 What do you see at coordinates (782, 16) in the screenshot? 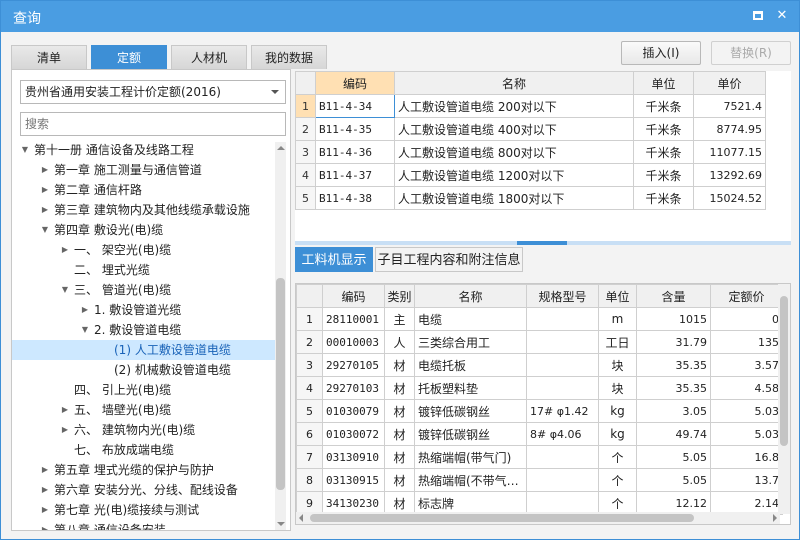
I see `close-icon: ✕` at bounding box center [782, 16].